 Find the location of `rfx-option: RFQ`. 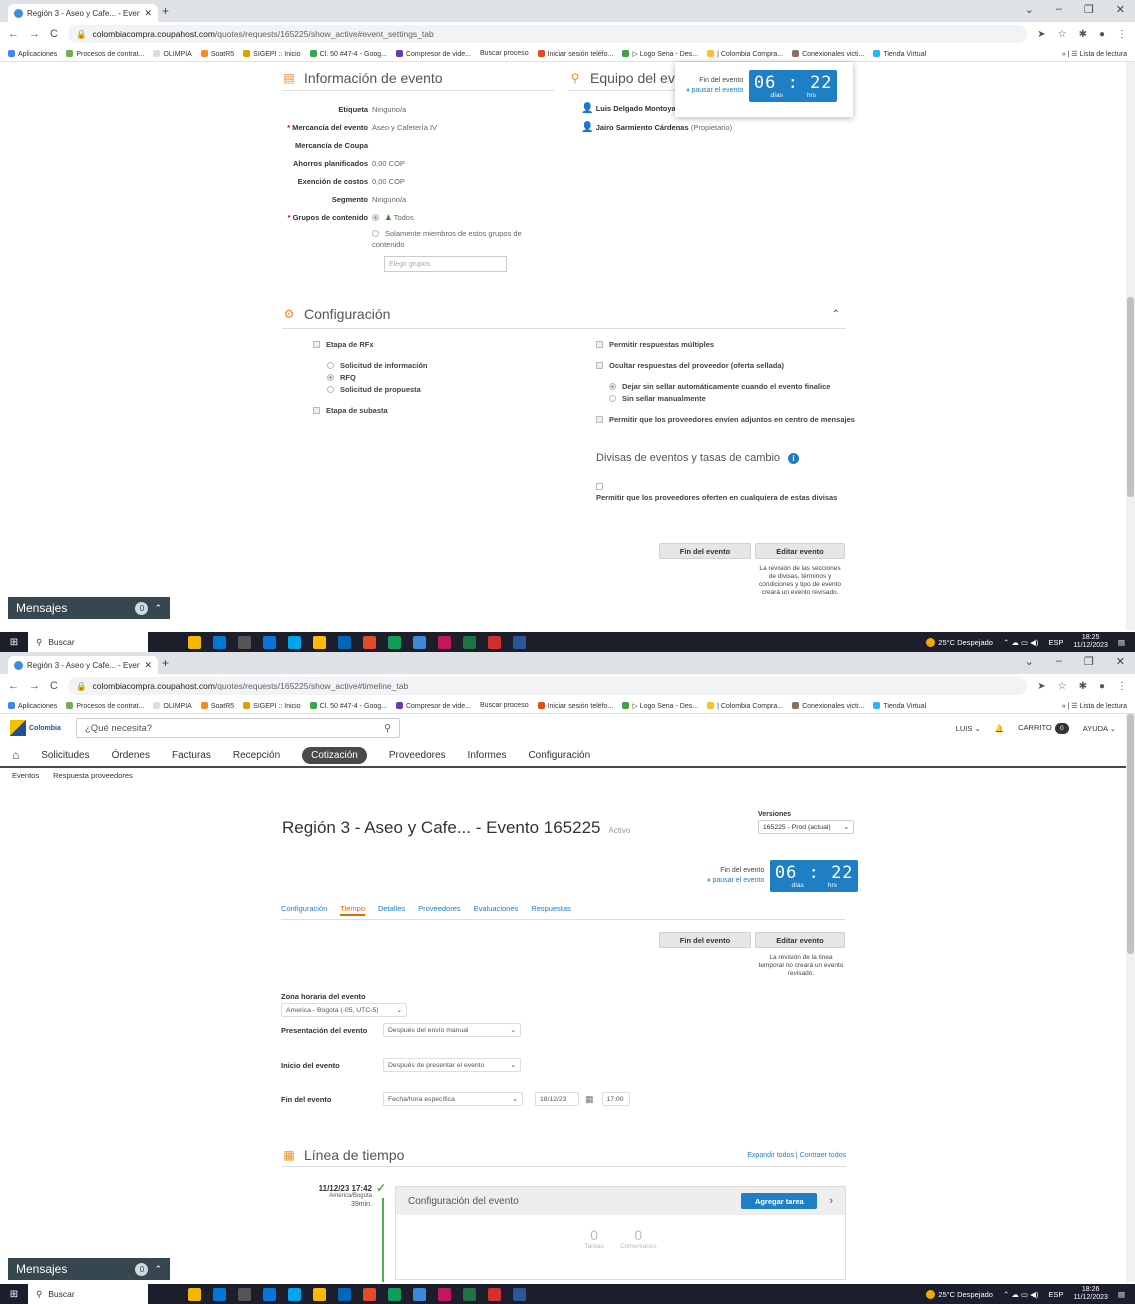

rfx-option: RFQ is located at coordinates (341, 377).